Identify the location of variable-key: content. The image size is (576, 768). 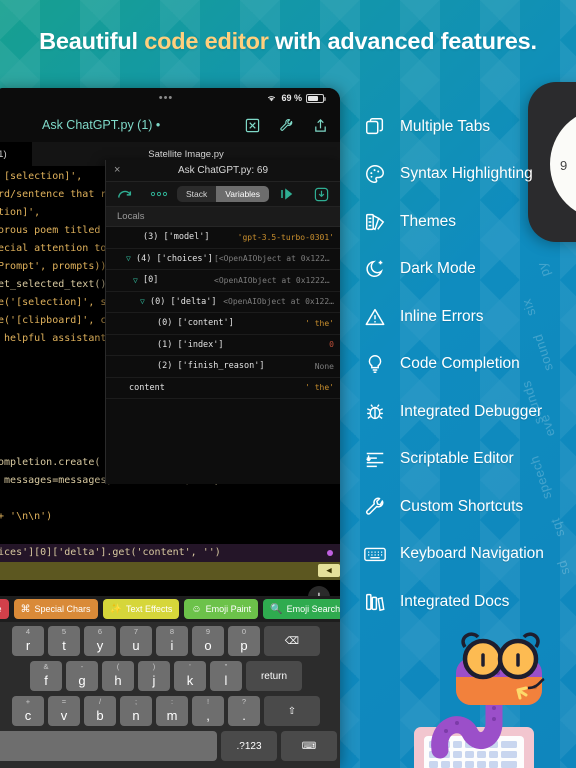
(147, 387).